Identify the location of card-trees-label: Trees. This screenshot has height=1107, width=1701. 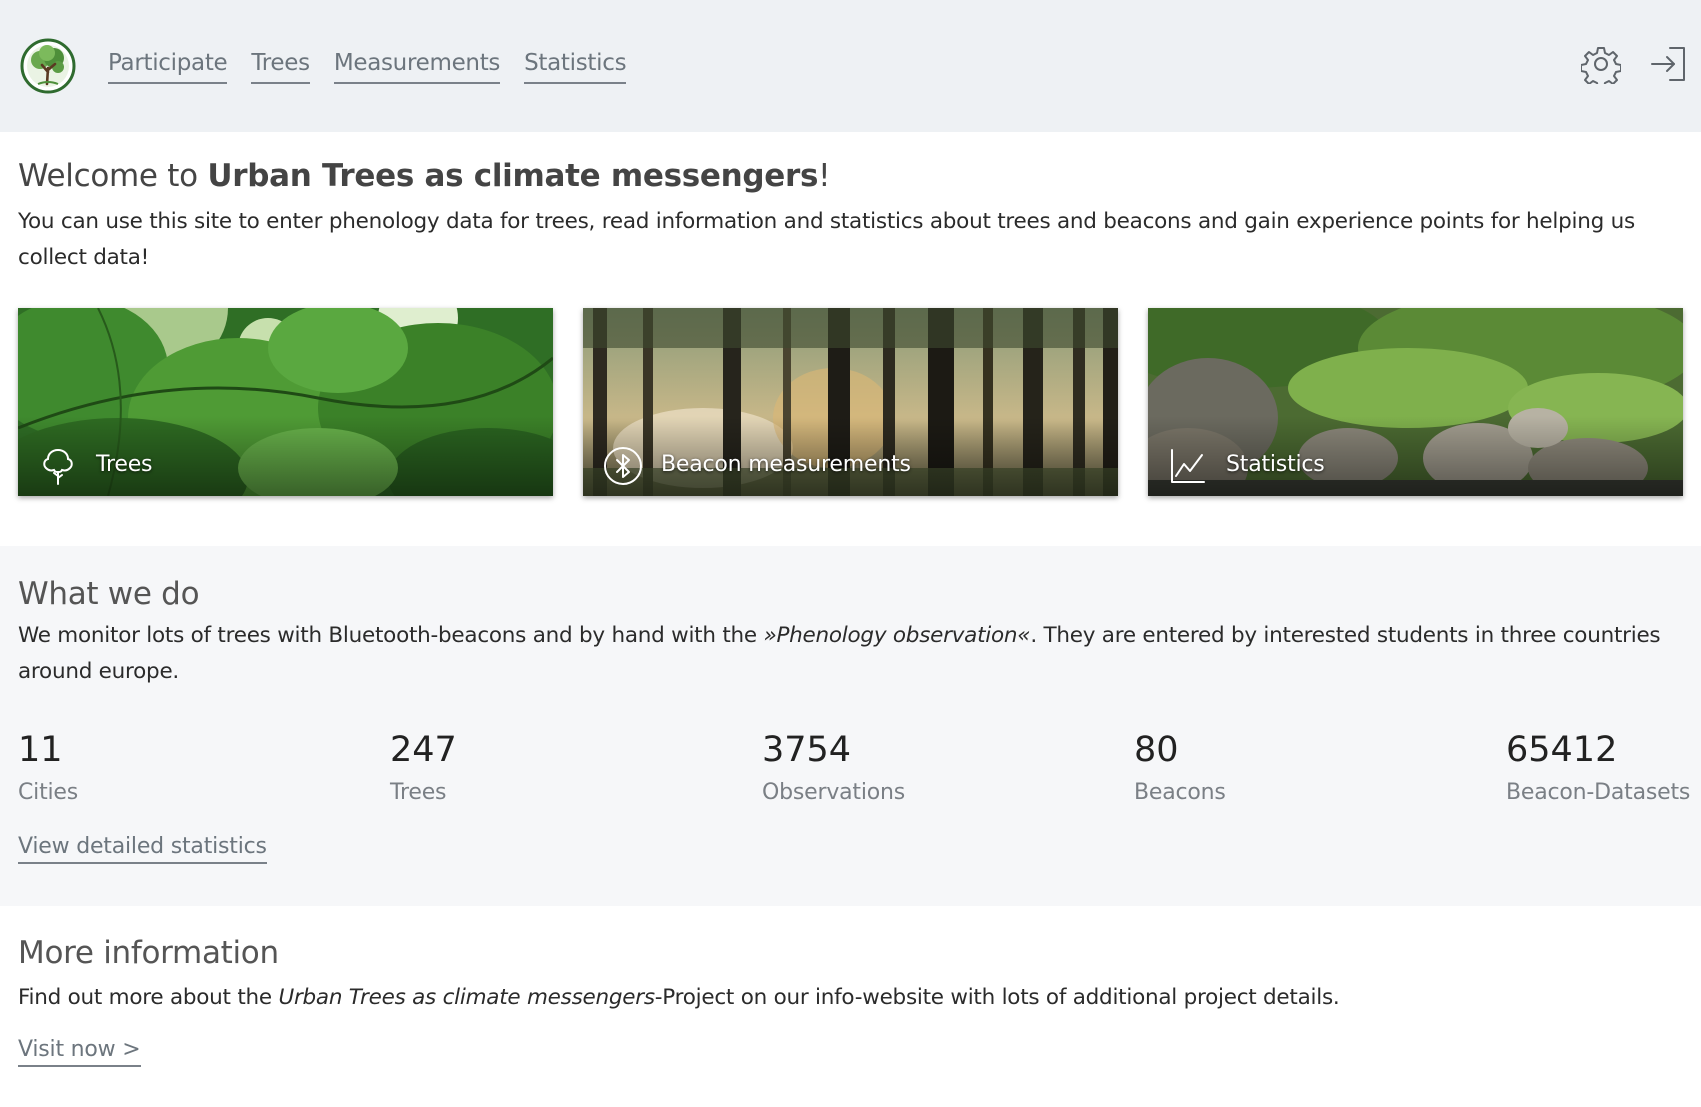
(124, 464).